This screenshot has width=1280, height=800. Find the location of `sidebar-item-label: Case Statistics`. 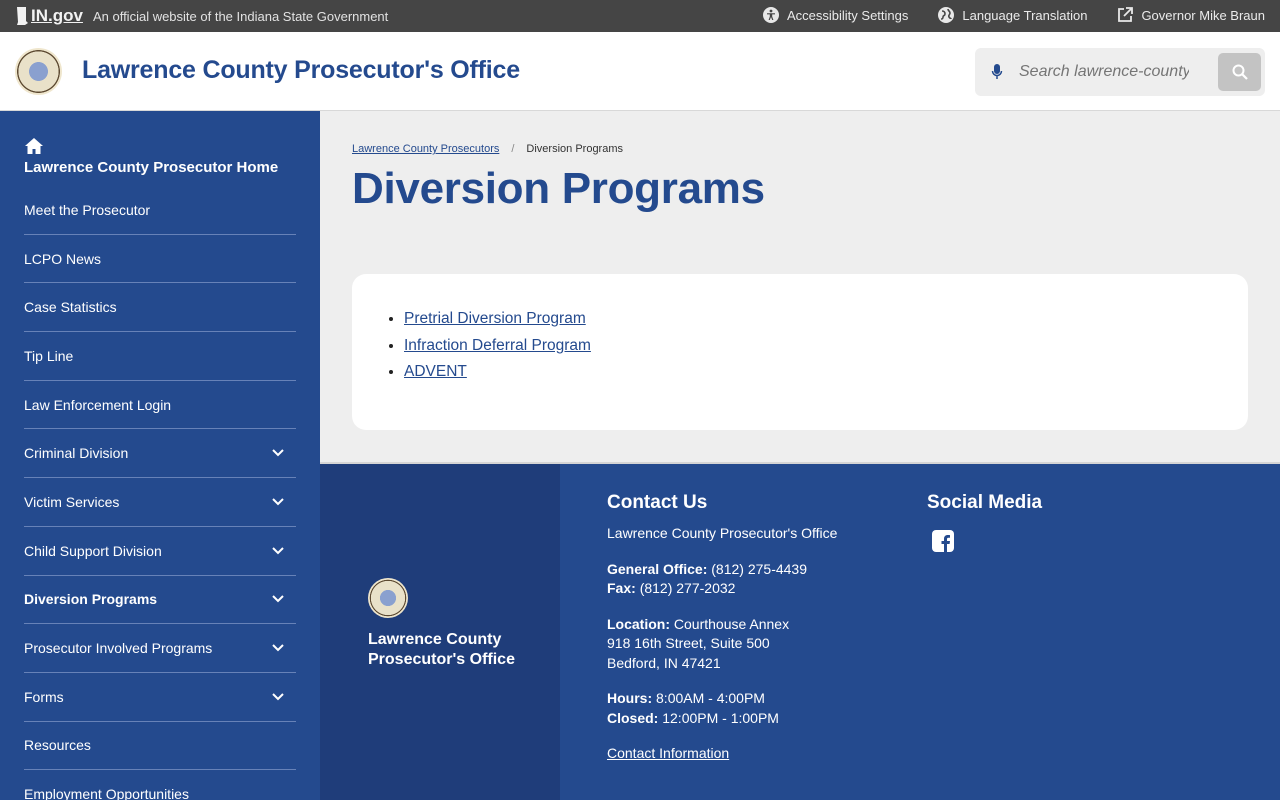

sidebar-item-label: Case Statistics is located at coordinates (70, 307).